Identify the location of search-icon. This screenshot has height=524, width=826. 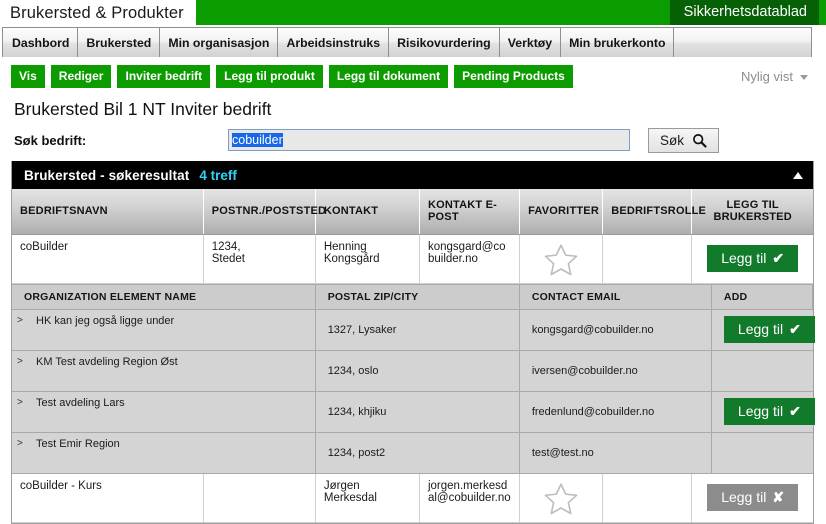
(700, 140).